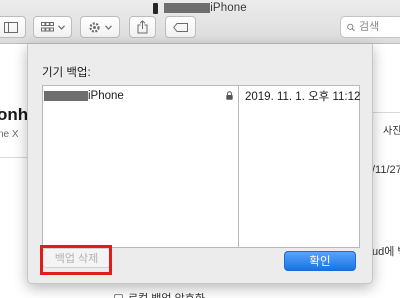 The height and width of the screenshot is (298, 400). Describe the element at coordinates (386, 252) in the screenshot. I see `background-icloud-text: ud에 백` at that location.